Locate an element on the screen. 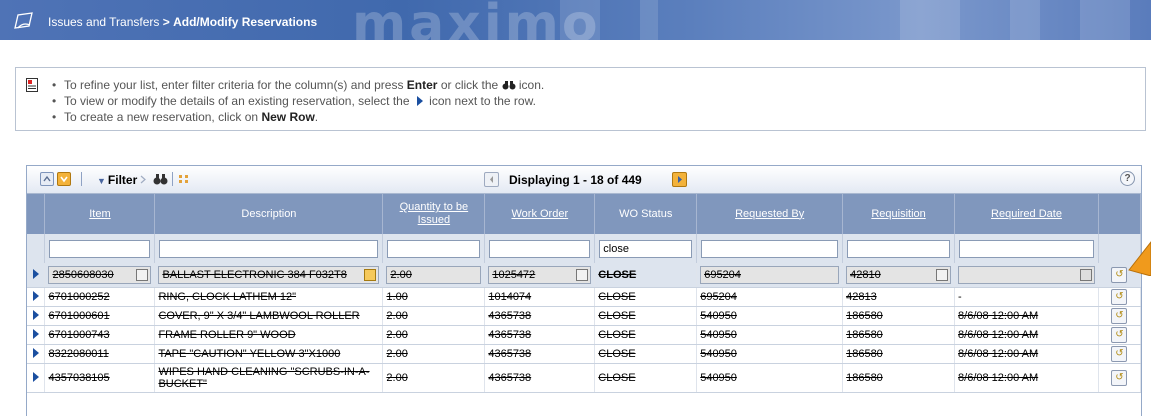 This screenshot has height=416, width=1151. breadcrumb-app-link: Issues and Transfers is located at coordinates (103, 22).